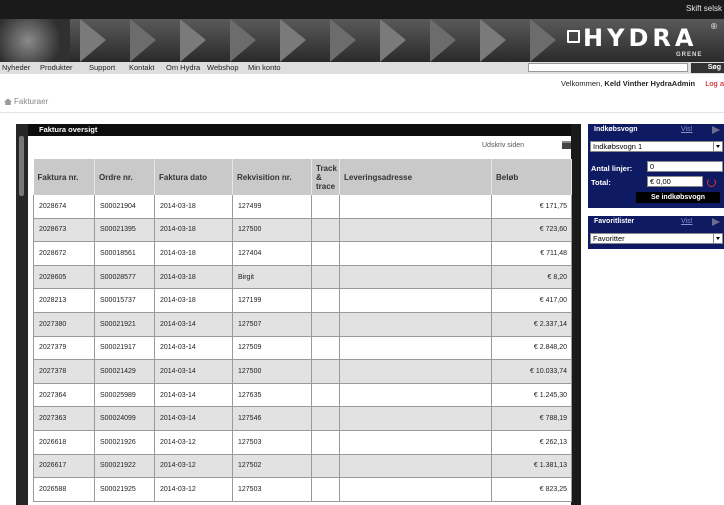  I want to click on table-row: 2026588 S00021925 2014-03-12 127503 € 823,25, so click(302, 489).